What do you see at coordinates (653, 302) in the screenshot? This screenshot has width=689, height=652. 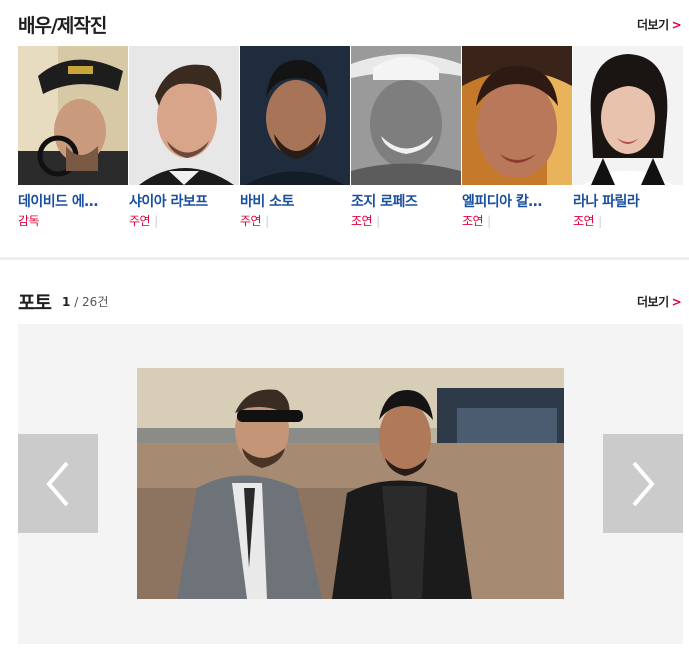 I see `photo-more-label: 더보기` at bounding box center [653, 302].